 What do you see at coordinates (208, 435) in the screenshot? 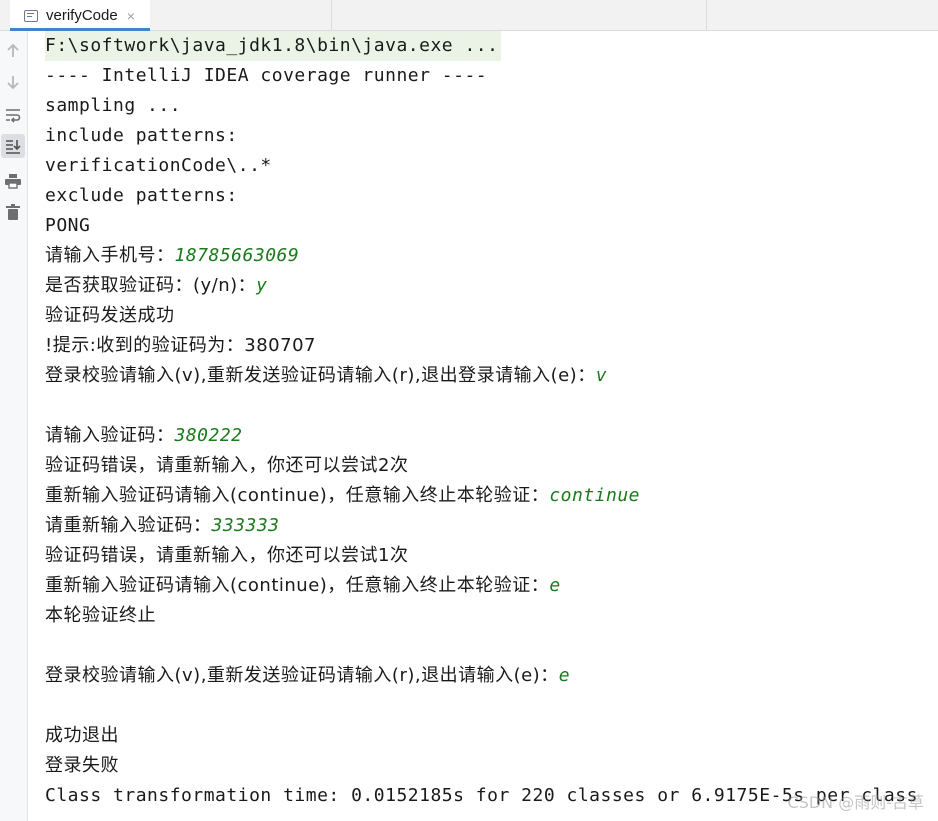
I see `user-input: 380222` at bounding box center [208, 435].